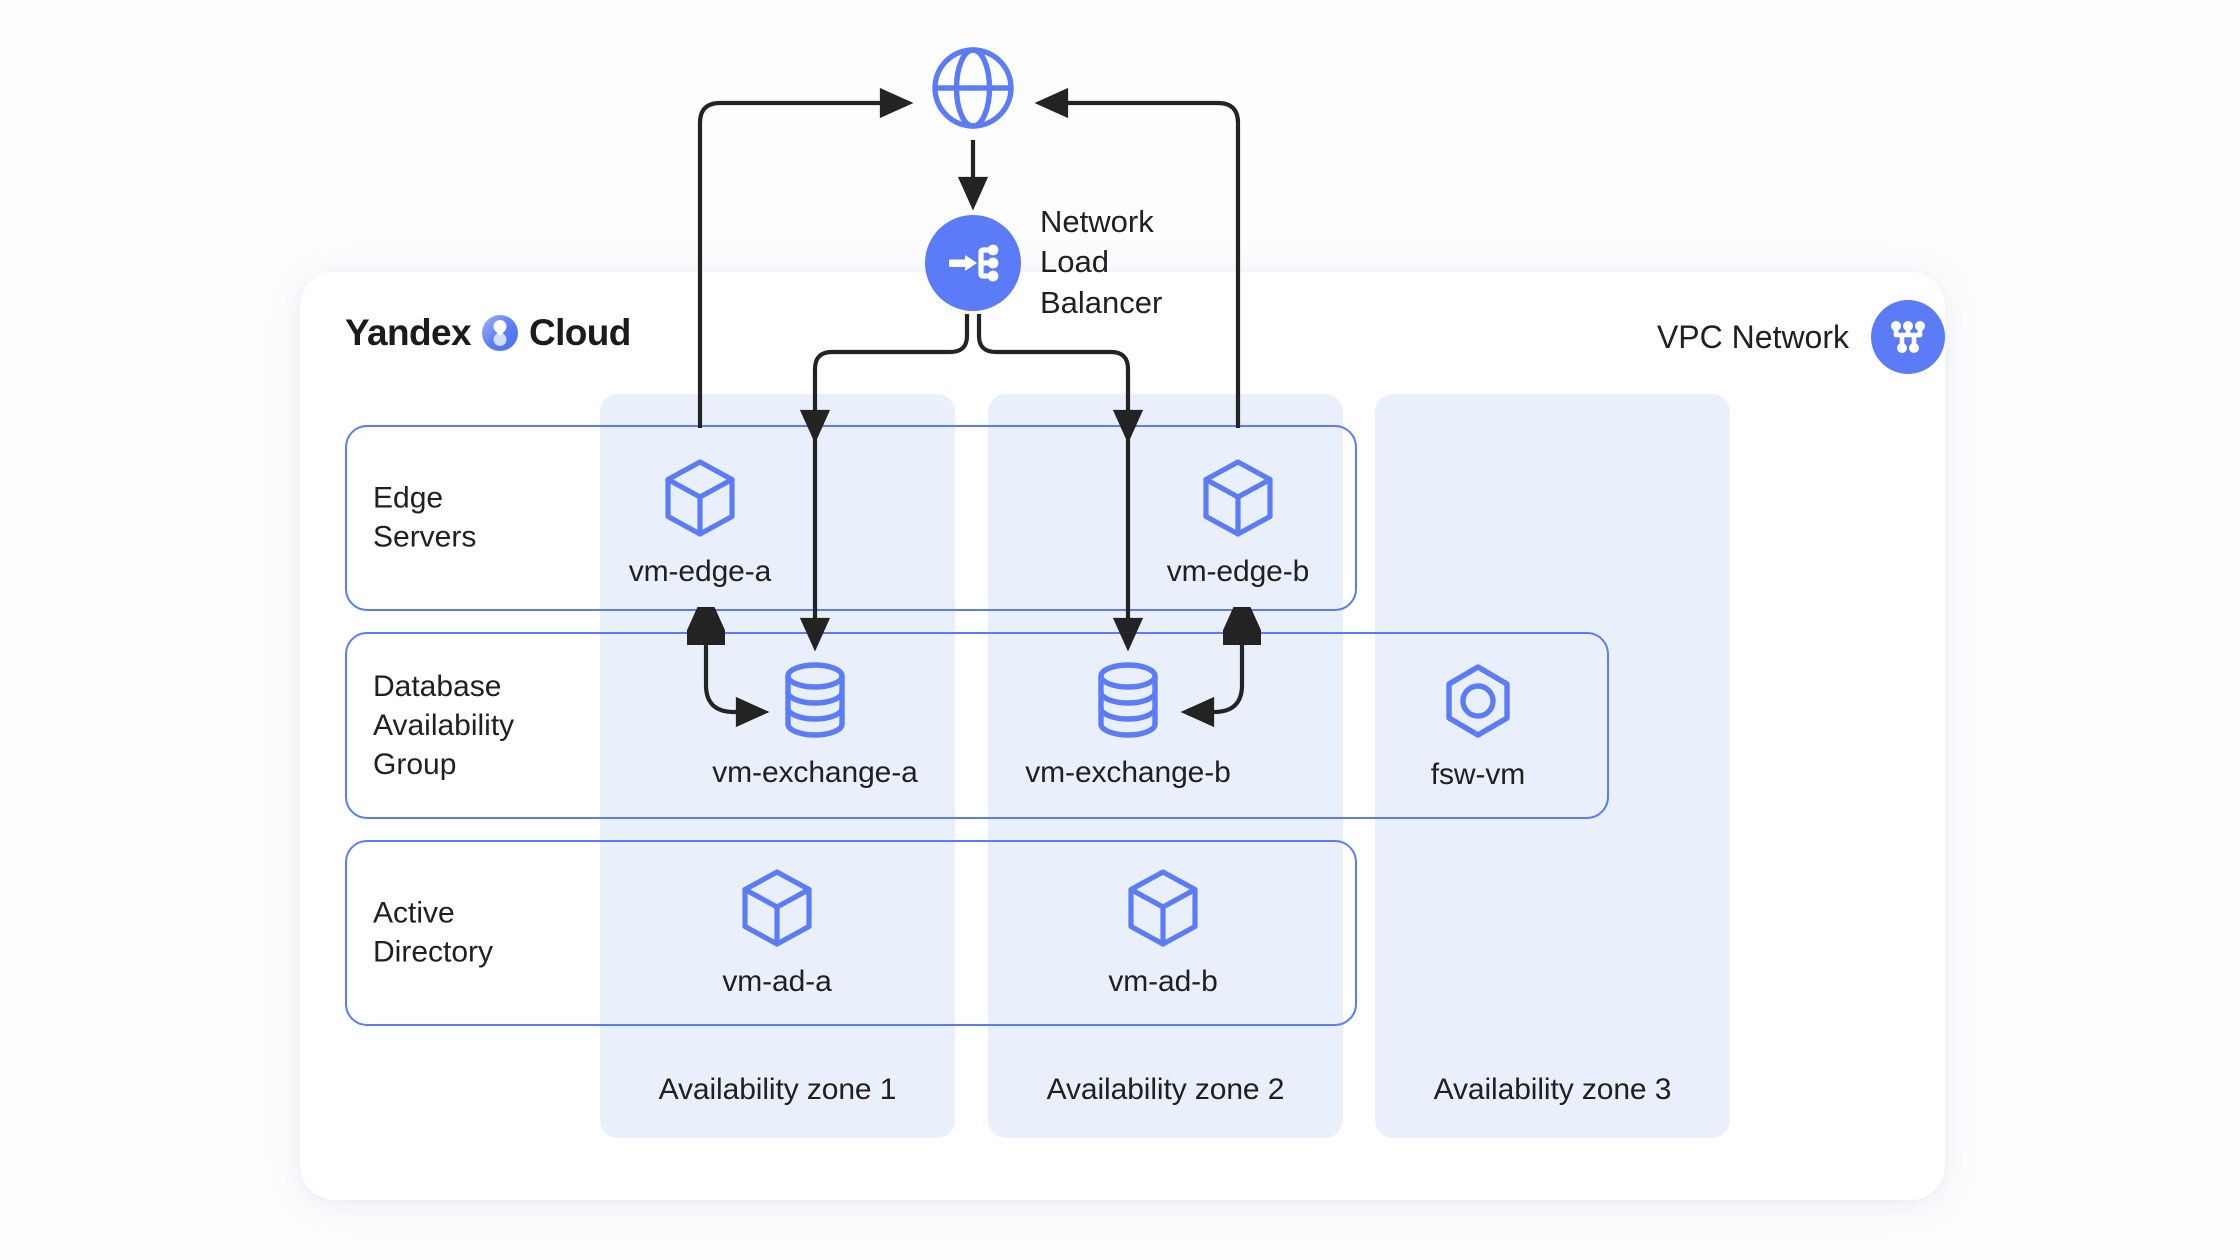  What do you see at coordinates (815, 772) in the screenshot?
I see `node-label: vm-exchange-a` at bounding box center [815, 772].